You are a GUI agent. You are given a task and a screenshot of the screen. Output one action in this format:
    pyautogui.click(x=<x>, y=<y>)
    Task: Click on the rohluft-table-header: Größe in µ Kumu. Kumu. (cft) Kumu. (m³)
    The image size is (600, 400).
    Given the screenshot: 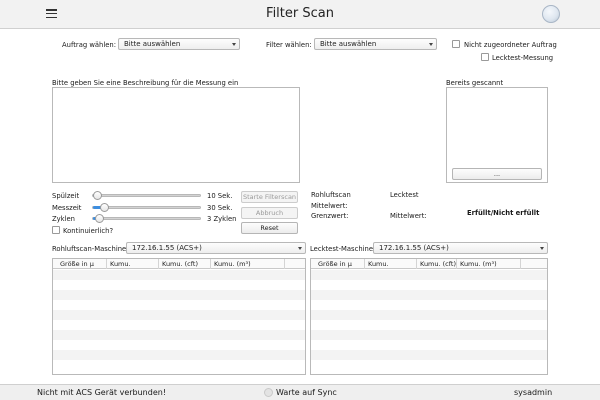 What is the action you would take?
    pyautogui.click(x=179, y=264)
    